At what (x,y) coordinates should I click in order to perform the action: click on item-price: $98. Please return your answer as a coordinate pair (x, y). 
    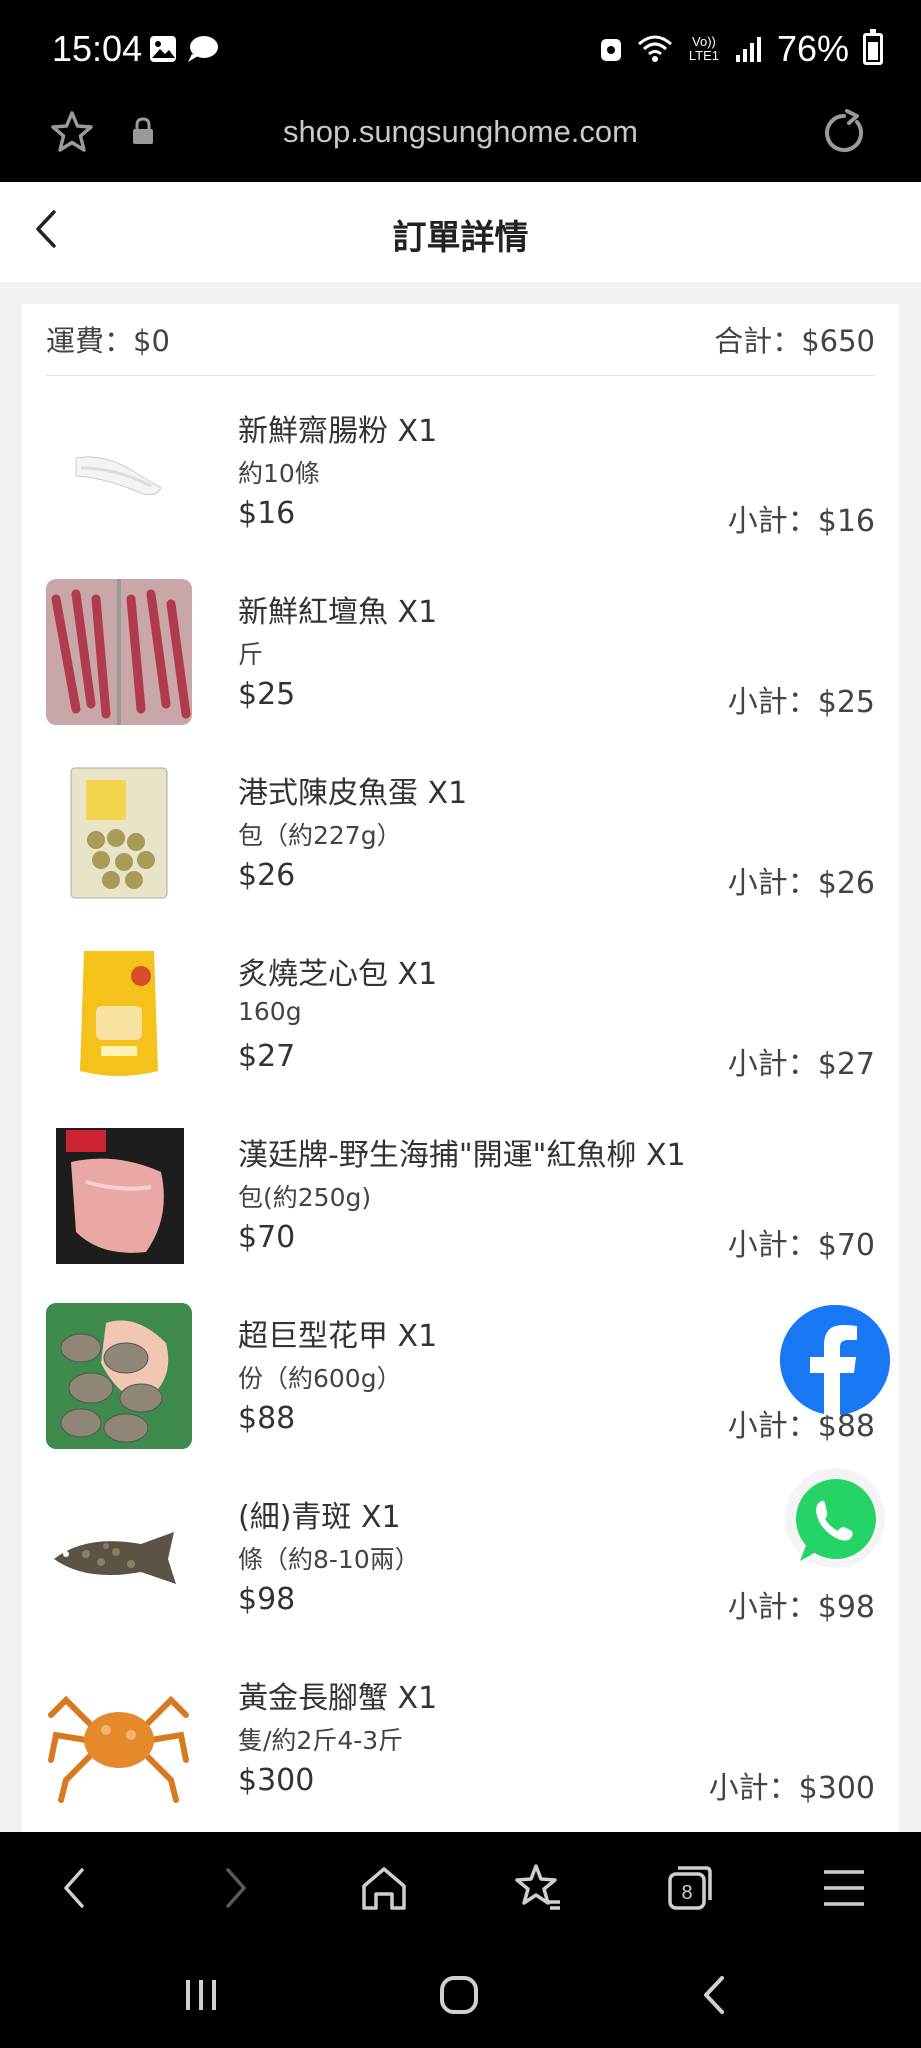
    Looking at the image, I should click on (267, 1599).